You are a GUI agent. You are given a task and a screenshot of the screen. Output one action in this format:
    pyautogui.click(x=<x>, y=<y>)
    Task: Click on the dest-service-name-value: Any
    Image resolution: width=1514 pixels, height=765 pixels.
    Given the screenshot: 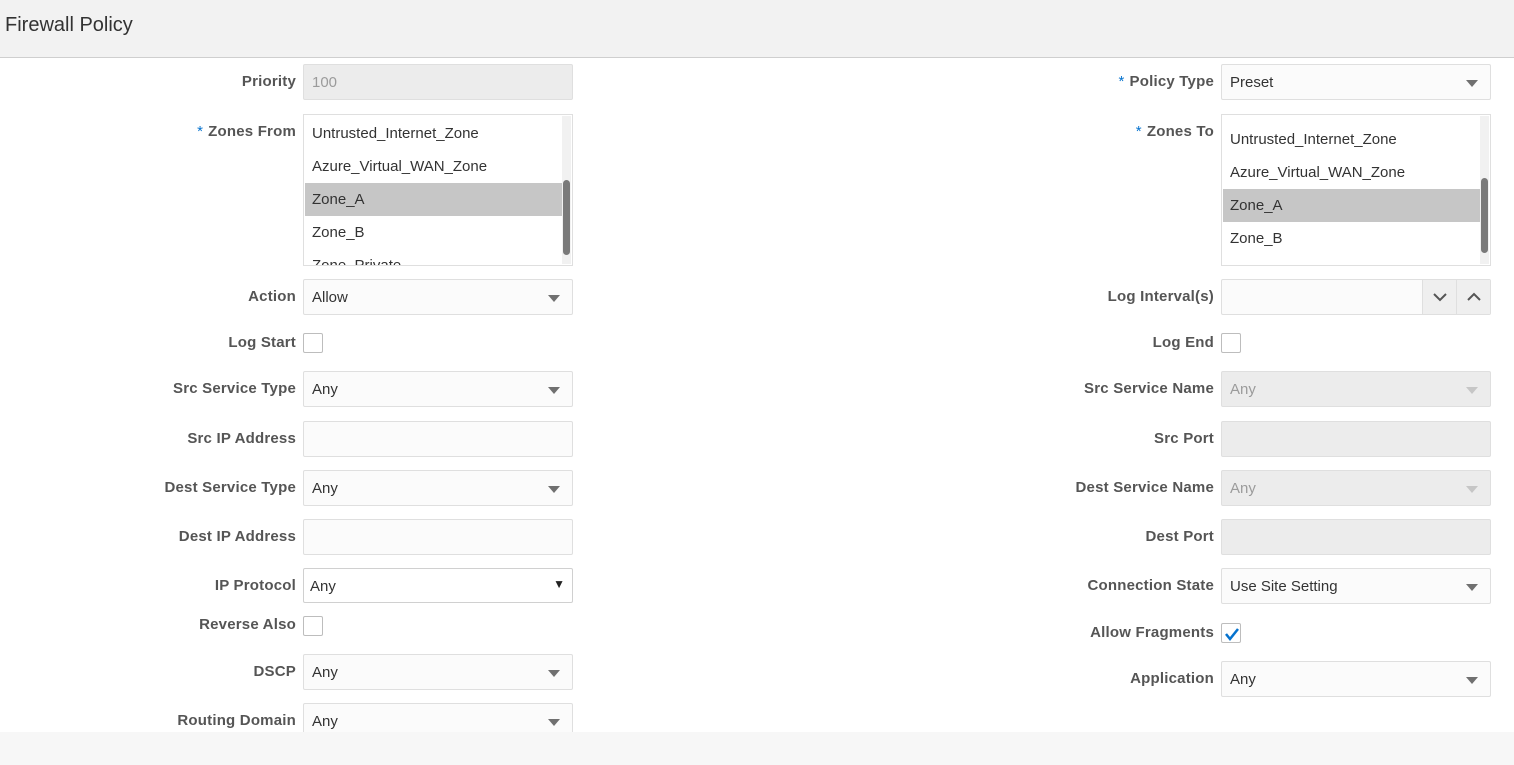 What is the action you would take?
    pyautogui.click(x=1243, y=488)
    